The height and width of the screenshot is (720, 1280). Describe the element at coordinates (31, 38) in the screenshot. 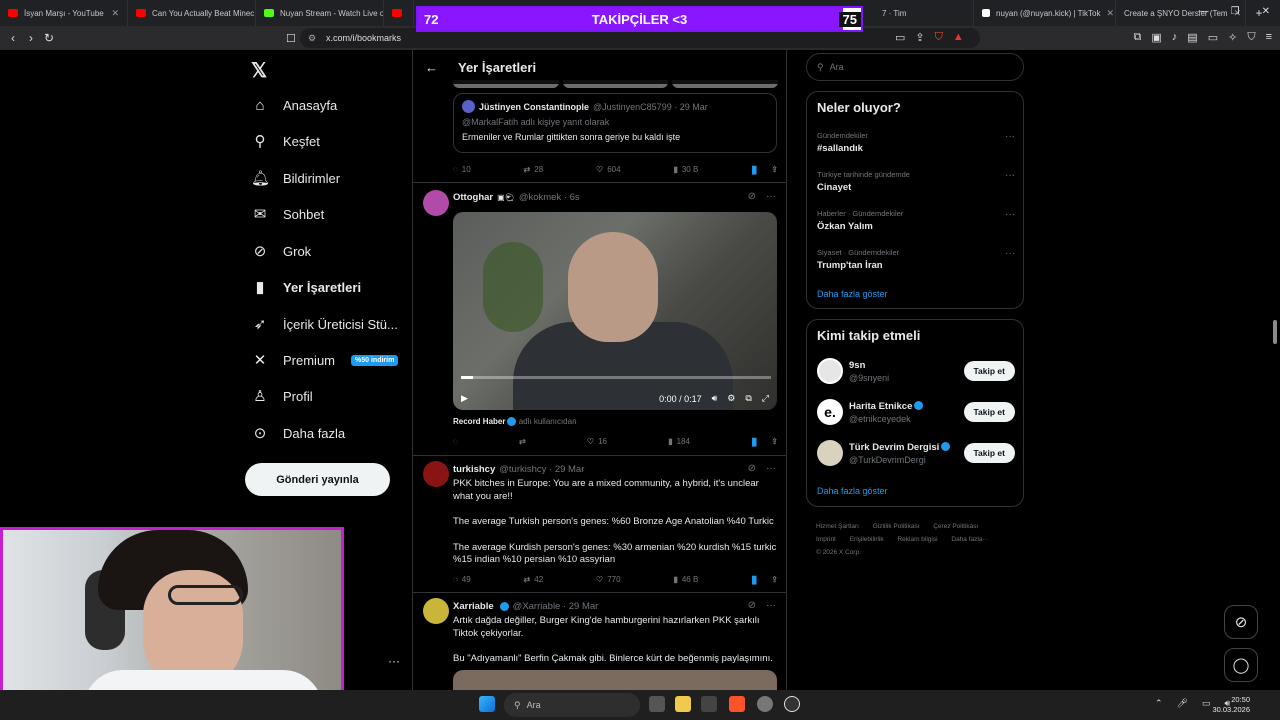

I see `forward-icon: ›` at that location.